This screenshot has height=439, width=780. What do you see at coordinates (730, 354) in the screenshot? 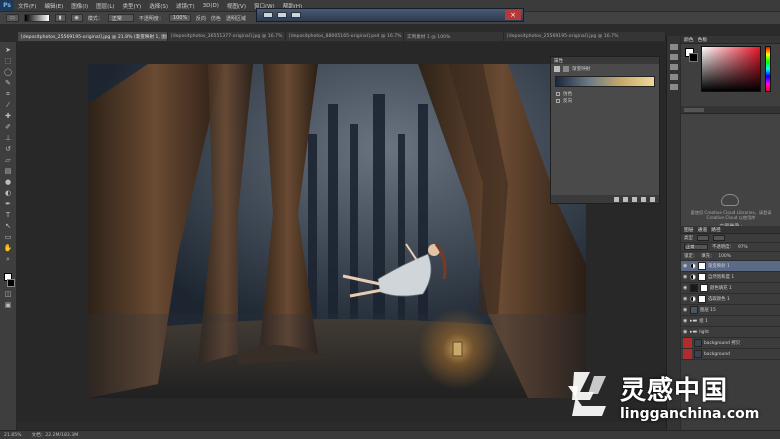
I see `layer-row: background` at bounding box center [730, 354].